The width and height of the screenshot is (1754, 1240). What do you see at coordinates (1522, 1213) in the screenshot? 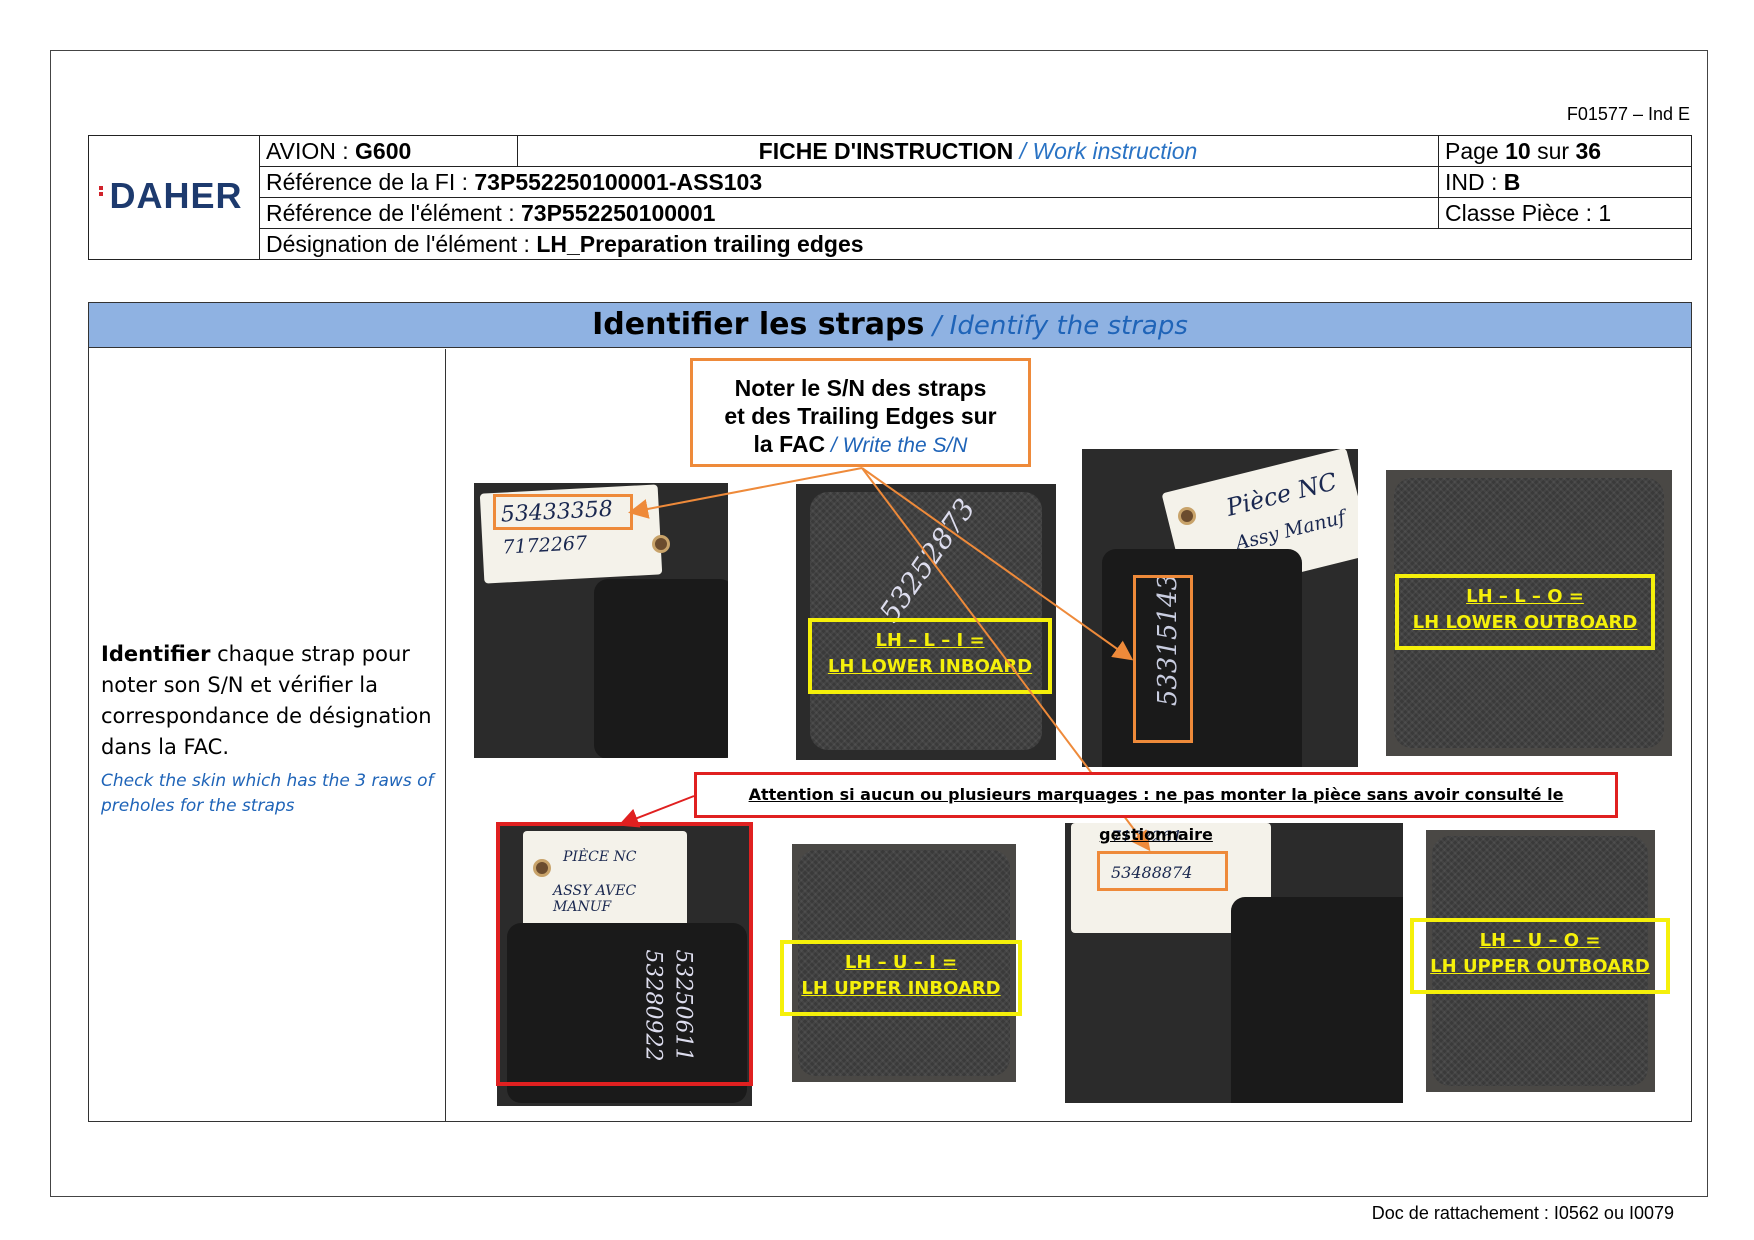
I see `footer-doc-ref: Doc de rattachement : I0562 ou I0079` at bounding box center [1522, 1213].